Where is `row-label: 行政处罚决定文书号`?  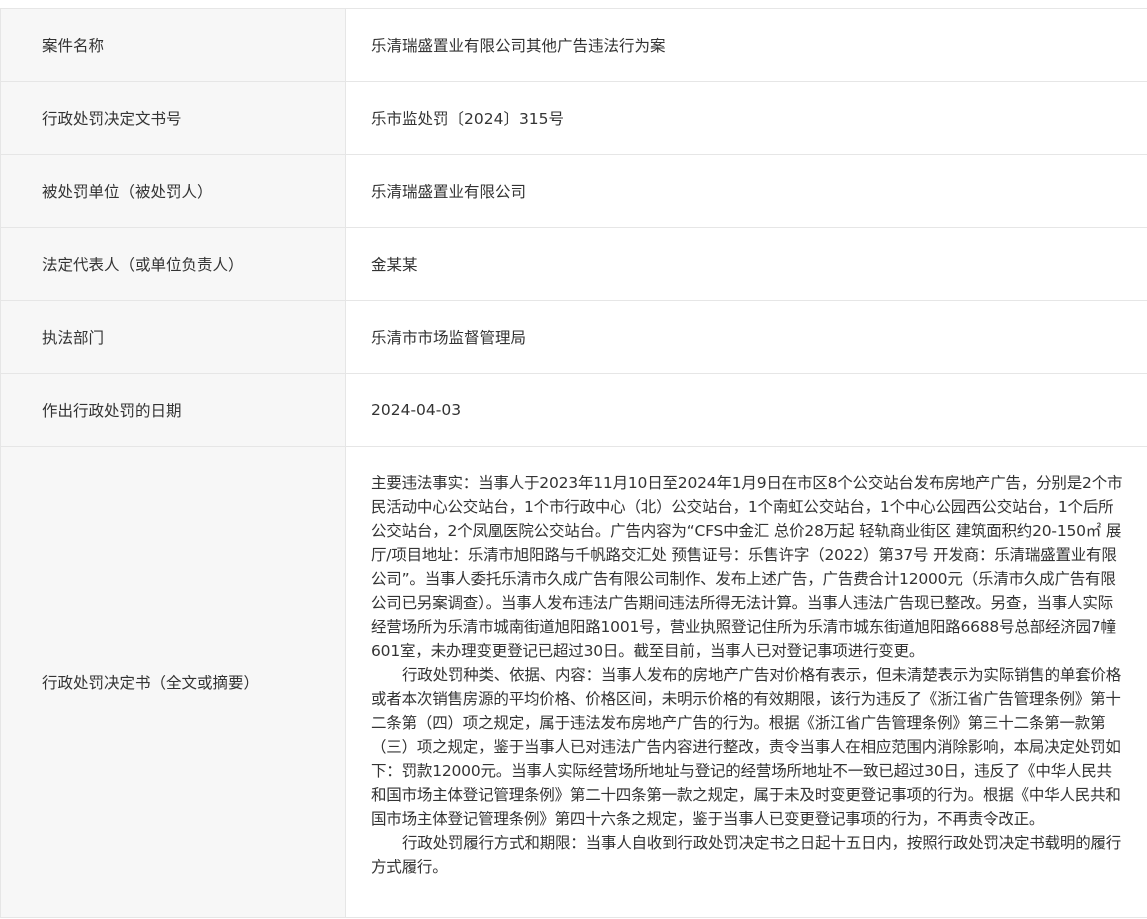
row-label: 行政处罚决定文书号 is located at coordinates (173, 118).